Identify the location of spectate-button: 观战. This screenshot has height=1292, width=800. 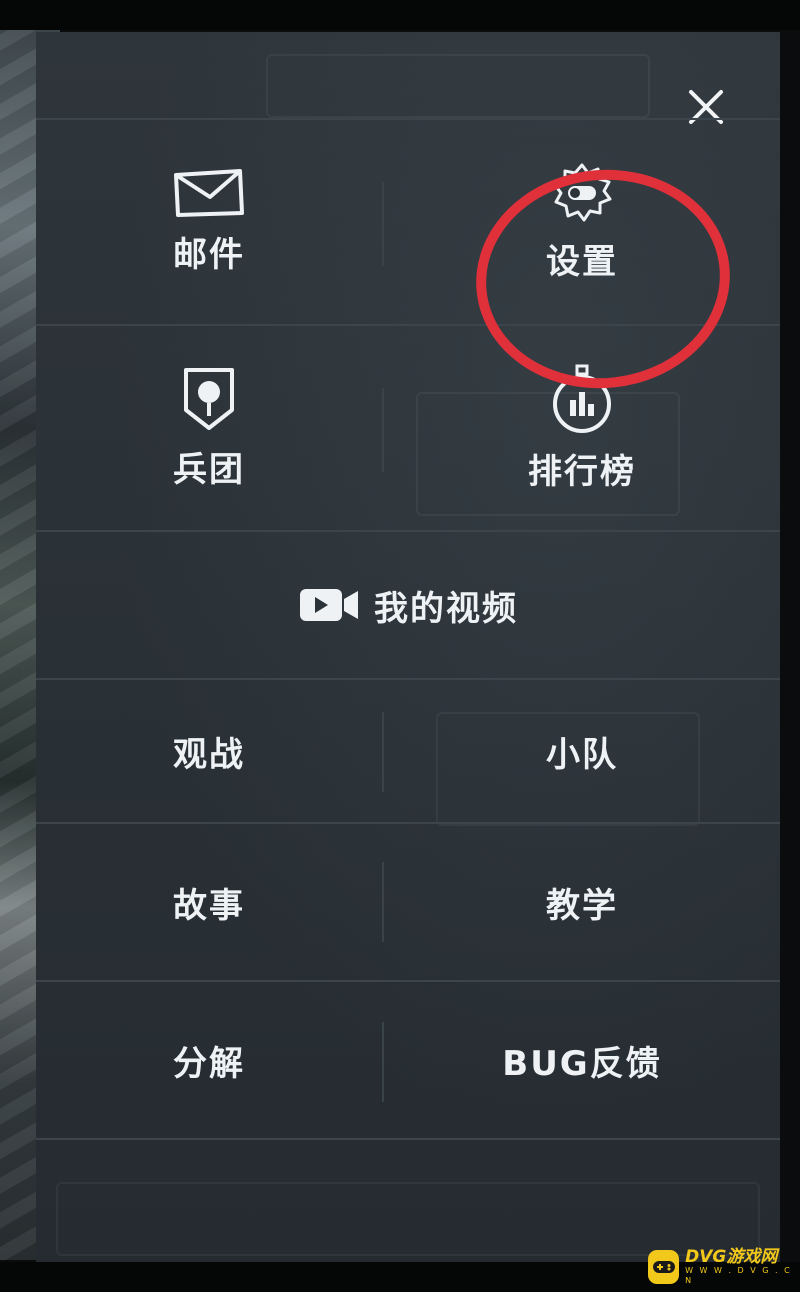
(209, 751).